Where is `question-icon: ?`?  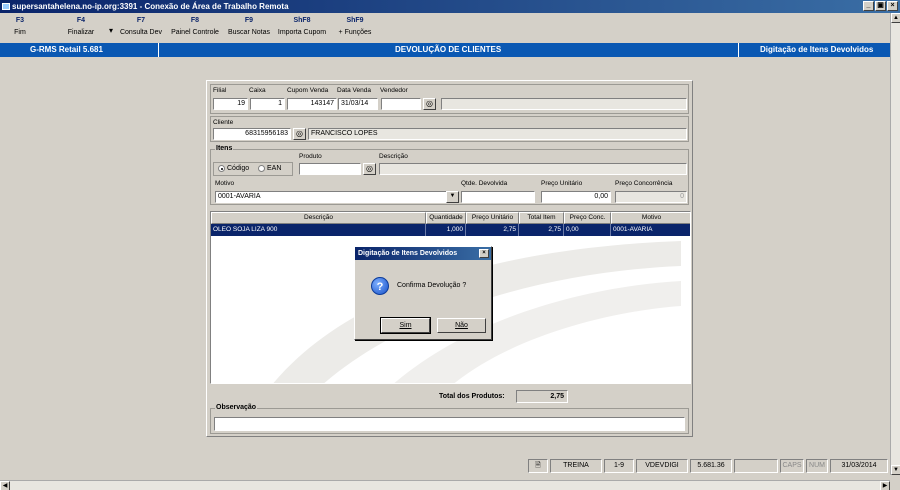
question-icon: ? is located at coordinates (380, 286).